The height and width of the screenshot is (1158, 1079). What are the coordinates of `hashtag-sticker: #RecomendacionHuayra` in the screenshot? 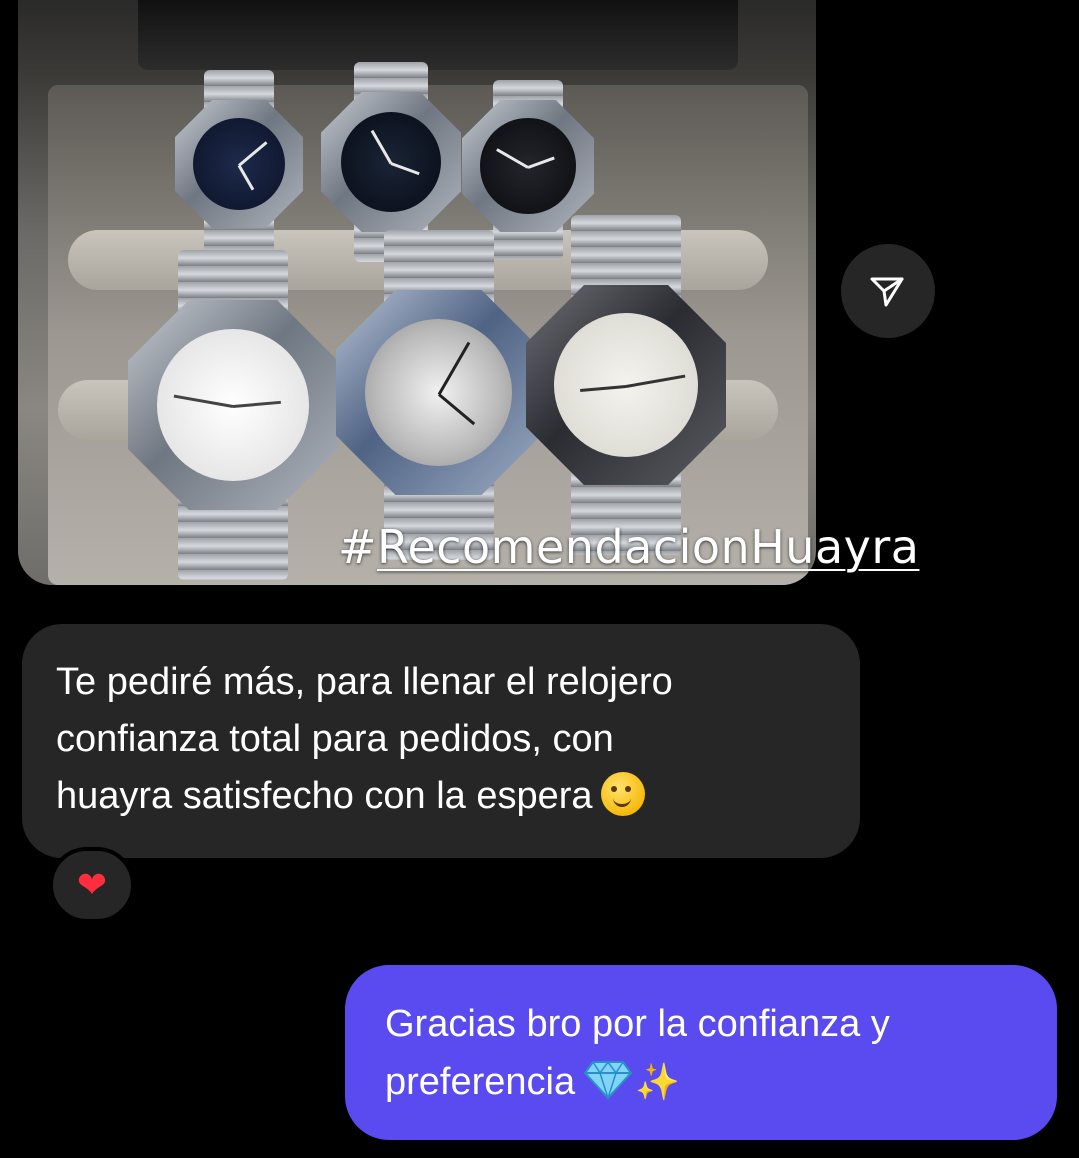 It's located at (628, 547).